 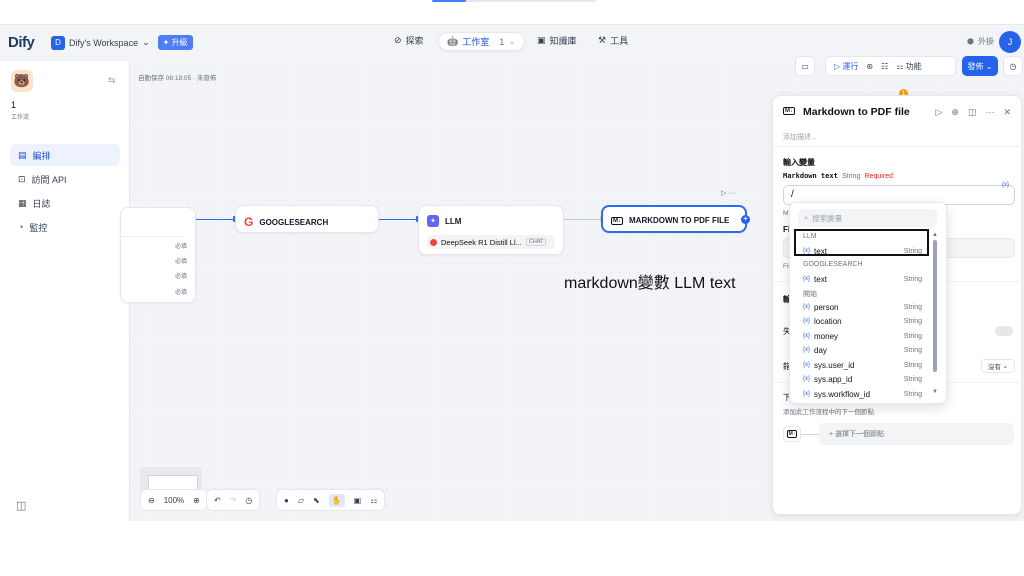 What do you see at coordinates (217, 500) in the screenshot?
I see `undo-icon: ↶` at bounding box center [217, 500].